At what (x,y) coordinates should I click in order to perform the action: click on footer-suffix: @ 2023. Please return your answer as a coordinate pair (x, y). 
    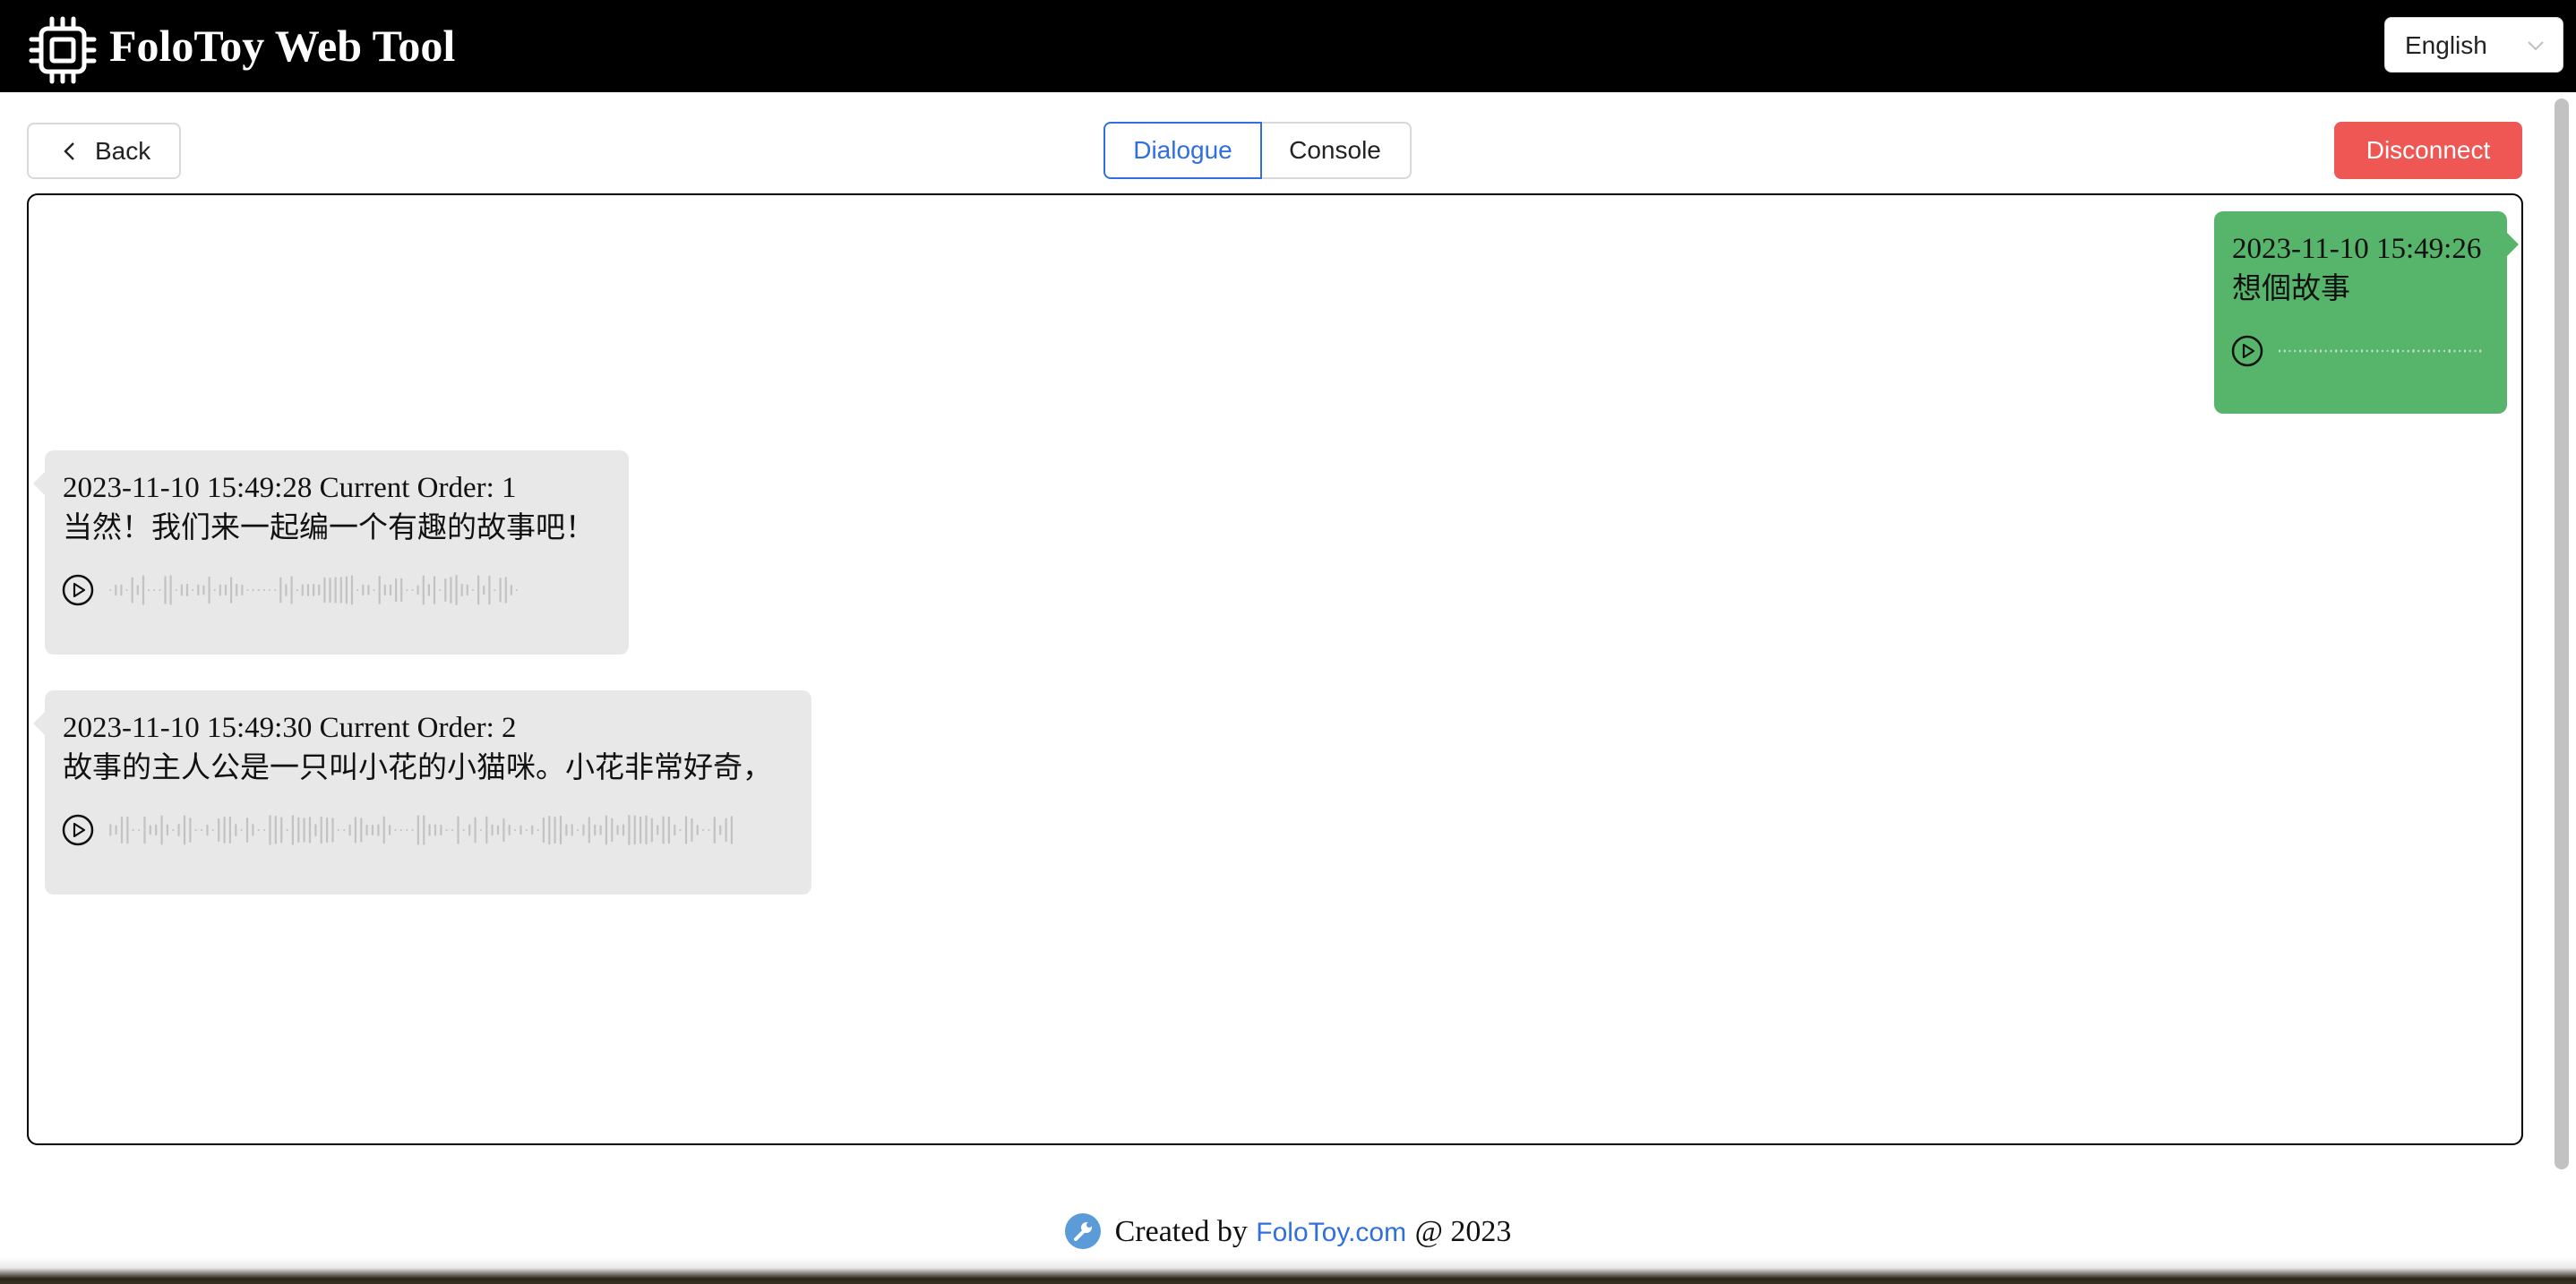
    Looking at the image, I should click on (1463, 1232).